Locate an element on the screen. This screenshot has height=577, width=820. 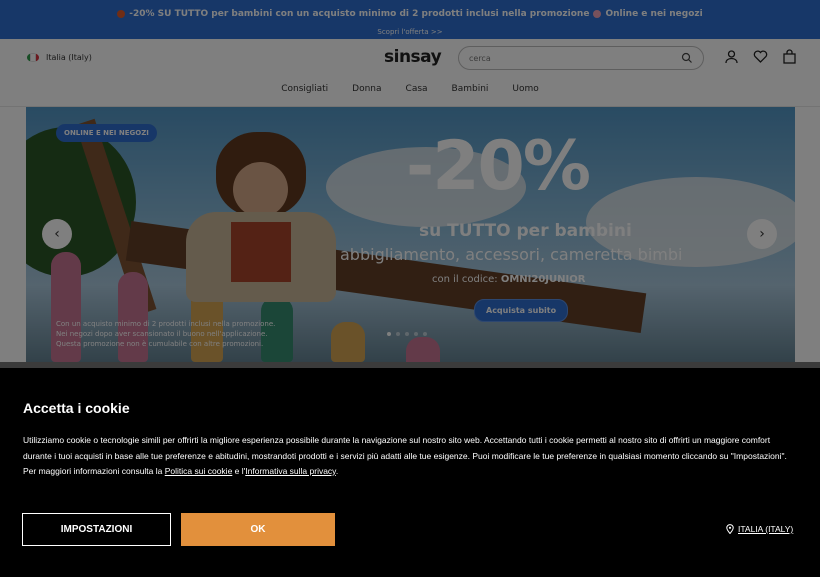
privacy-policy-link: Informativa sulla privacy is located at coordinates (290, 471).